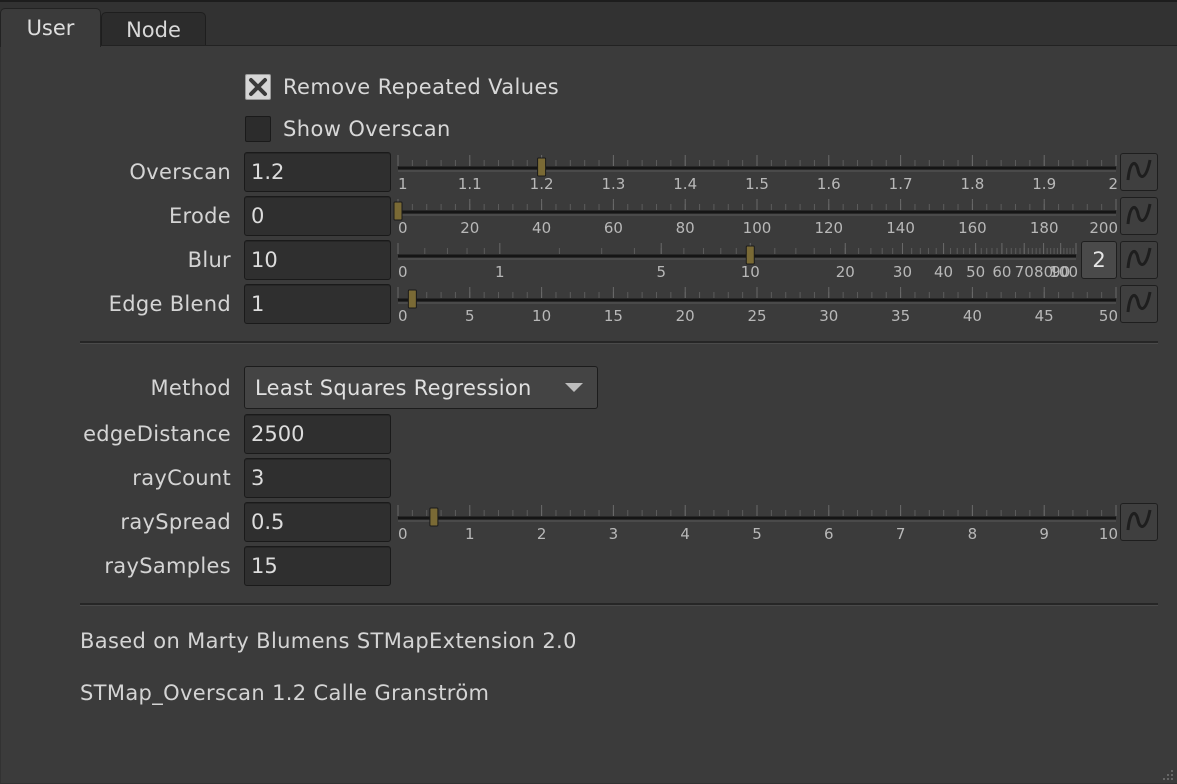 The height and width of the screenshot is (784, 1177). I want to click on erode-animation-button, so click(1139, 216).